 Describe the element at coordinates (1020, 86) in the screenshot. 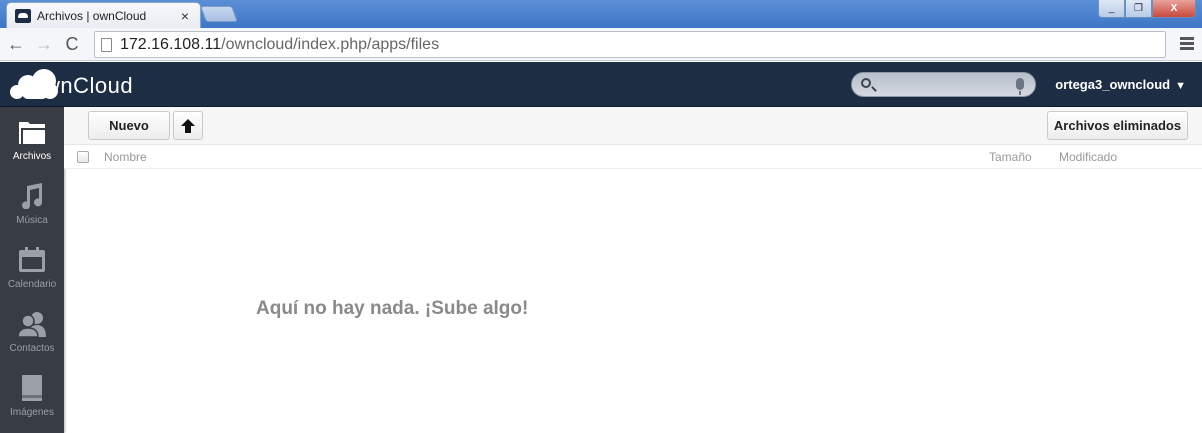

I see `microphone-icon` at that location.